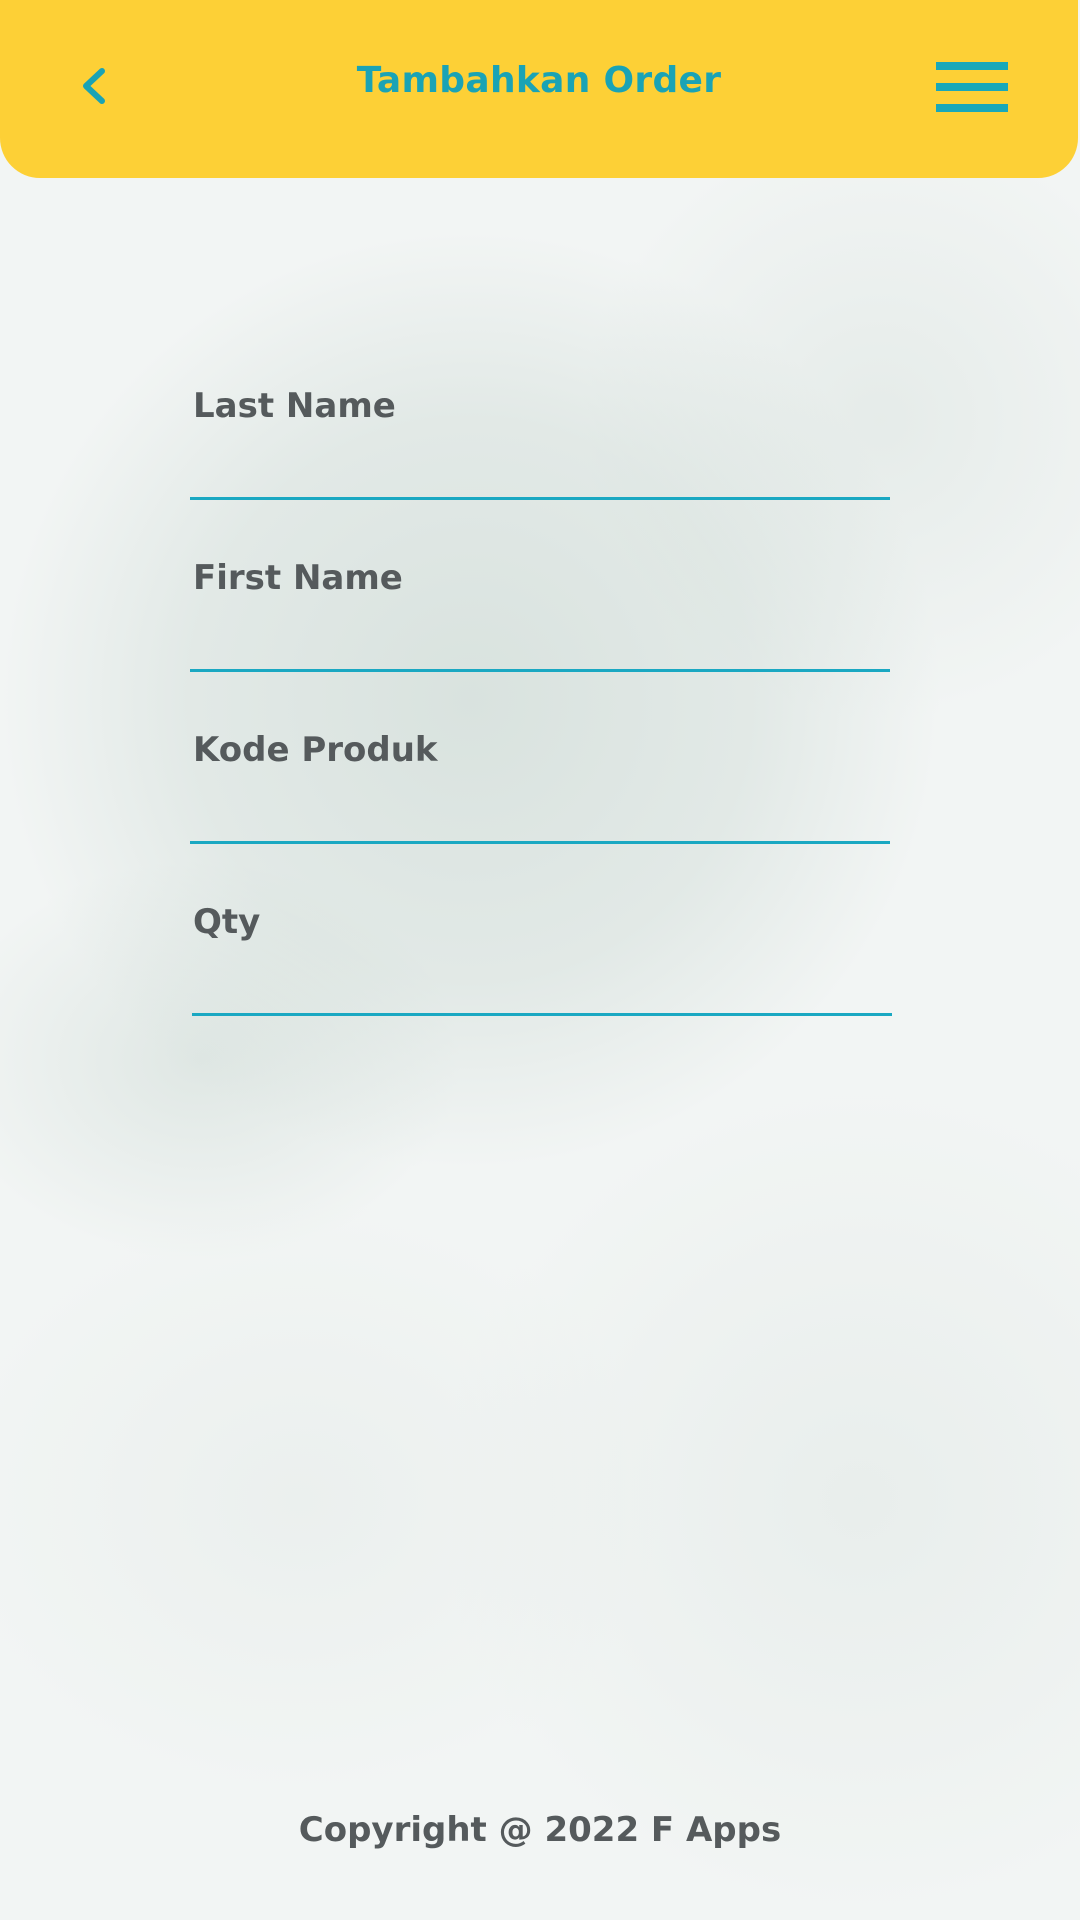 The width and height of the screenshot is (1080, 1920). I want to click on last-name-field: Last Name, so click(540, 456).